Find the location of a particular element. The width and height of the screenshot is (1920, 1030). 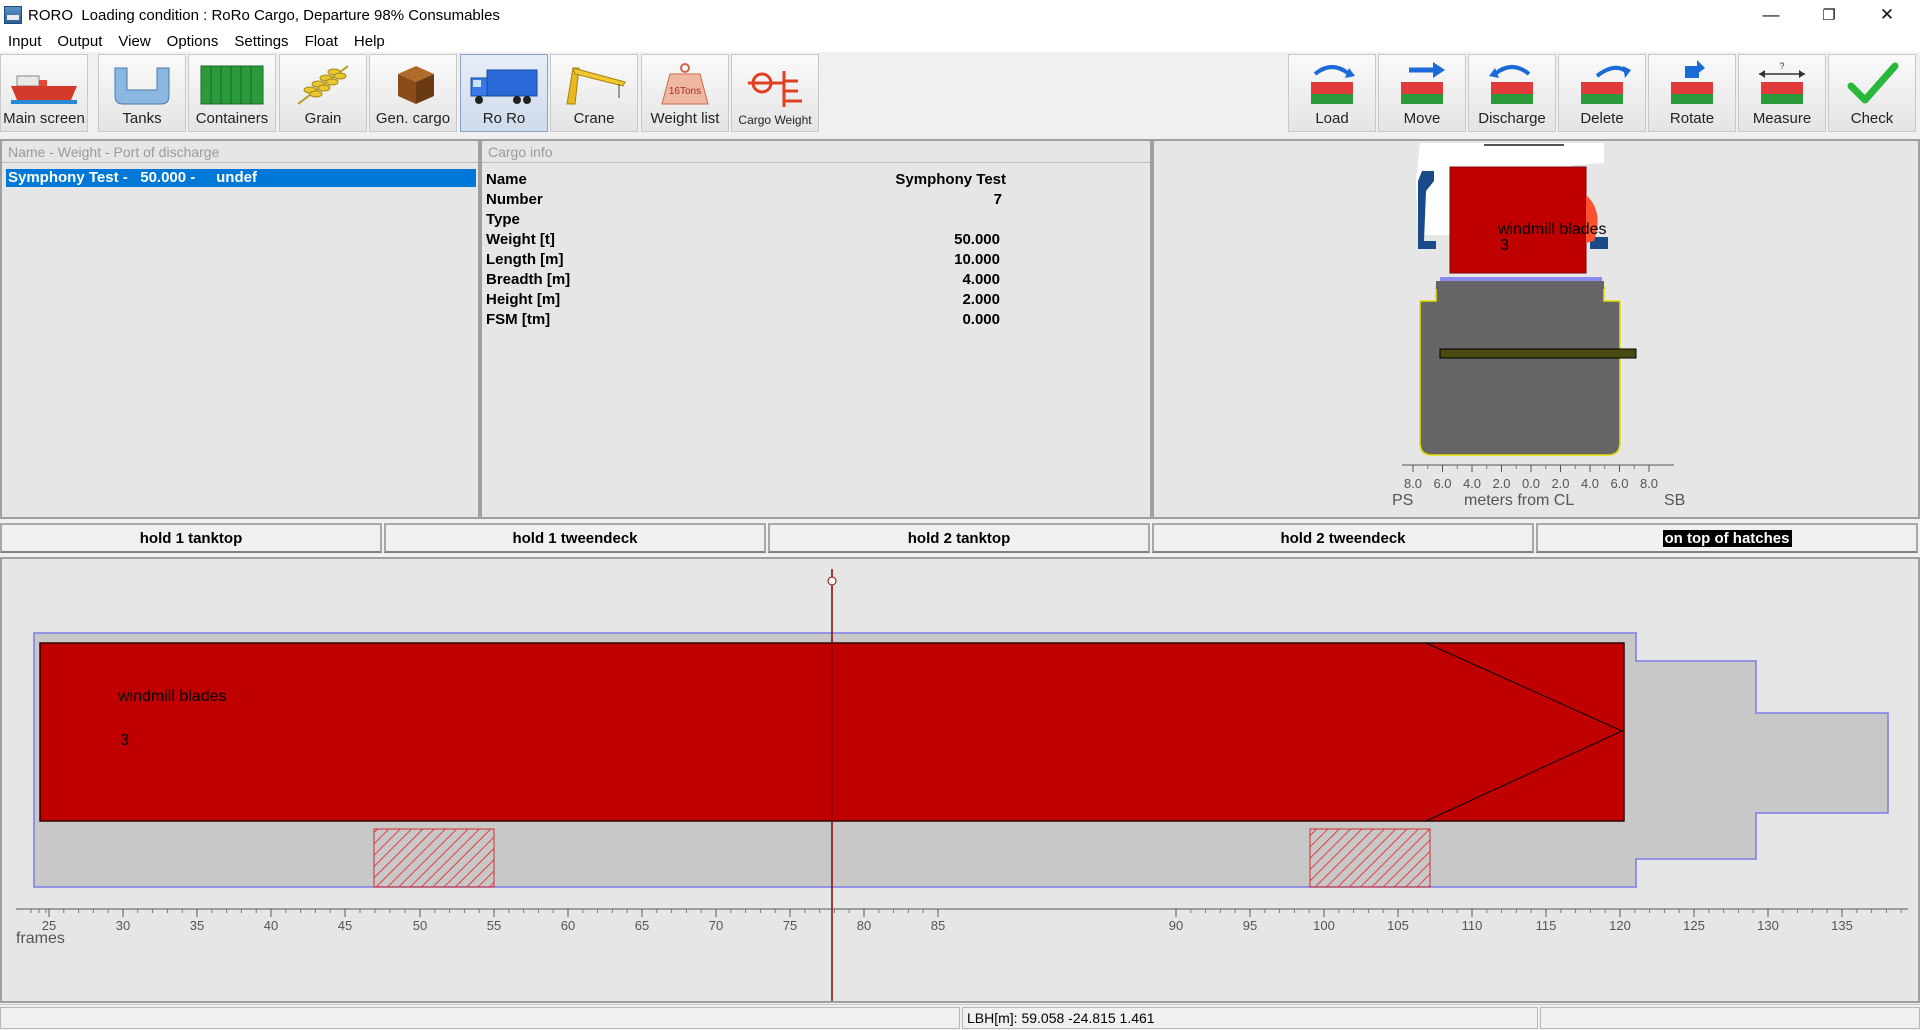

check-button: Check is located at coordinates (1872, 93).